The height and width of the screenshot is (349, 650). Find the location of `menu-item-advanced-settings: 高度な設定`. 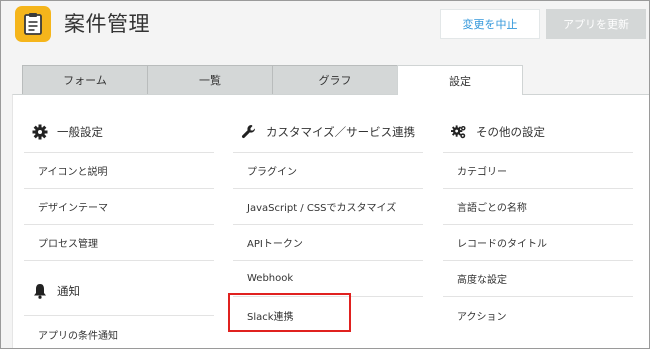

menu-item-advanced-settings: 高度な設定 is located at coordinates (538, 279).